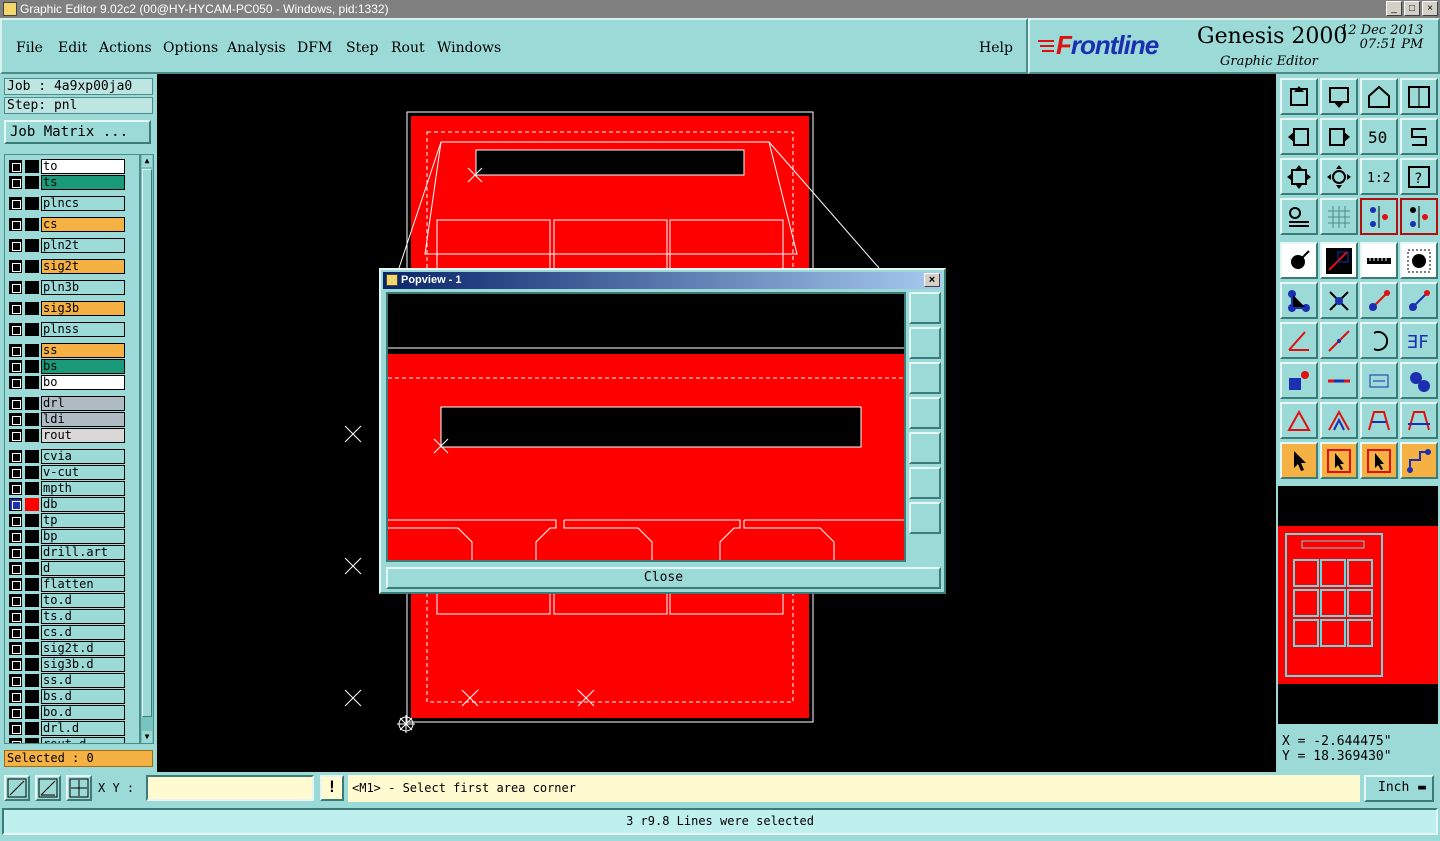  Describe the element at coordinates (67, 584) in the screenshot. I see `layer-row: flatten` at that location.